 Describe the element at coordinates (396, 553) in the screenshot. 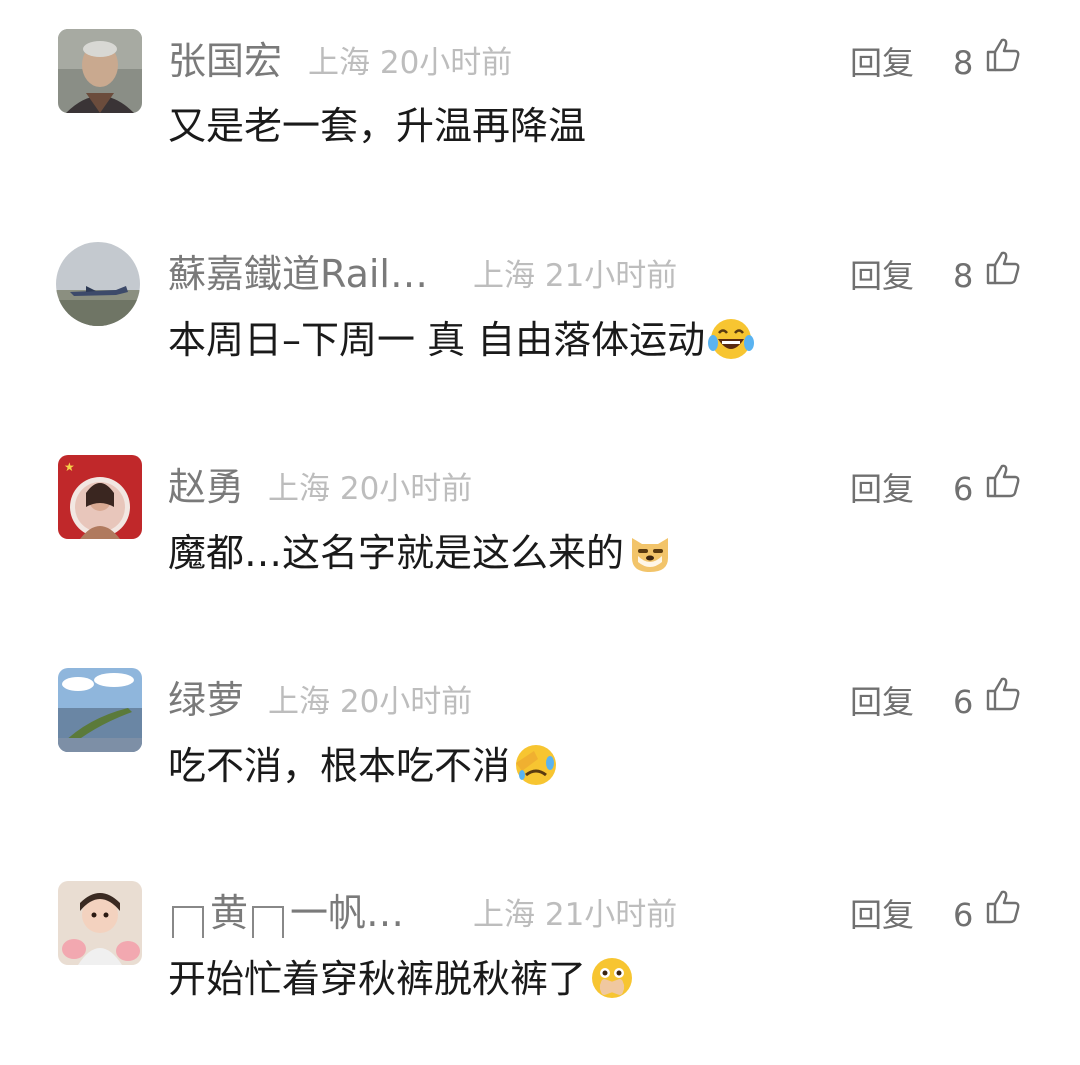

I see `comment-body: 魔都…这名字就是这么来的` at that location.